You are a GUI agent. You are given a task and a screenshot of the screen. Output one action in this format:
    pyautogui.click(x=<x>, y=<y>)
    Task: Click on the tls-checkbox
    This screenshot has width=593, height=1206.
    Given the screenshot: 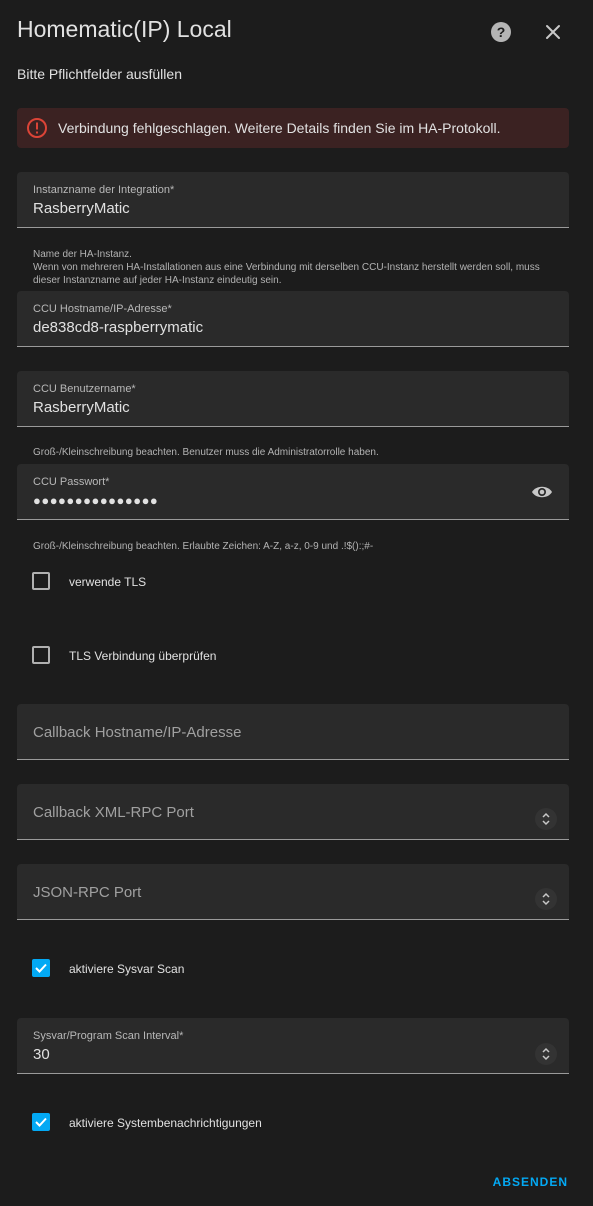 What is the action you would take?
    pyautogui.click(x=41, y=581)
    